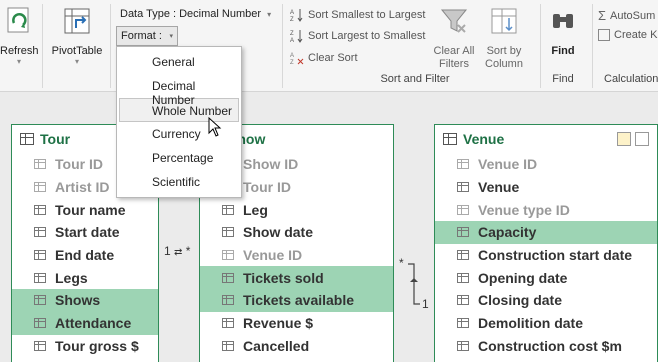 The height and width of the screenshot is (362, 658). Describe the element at coordinates (624, 139) in the screenshot. I see `table-view-toggle-icon` at that location.